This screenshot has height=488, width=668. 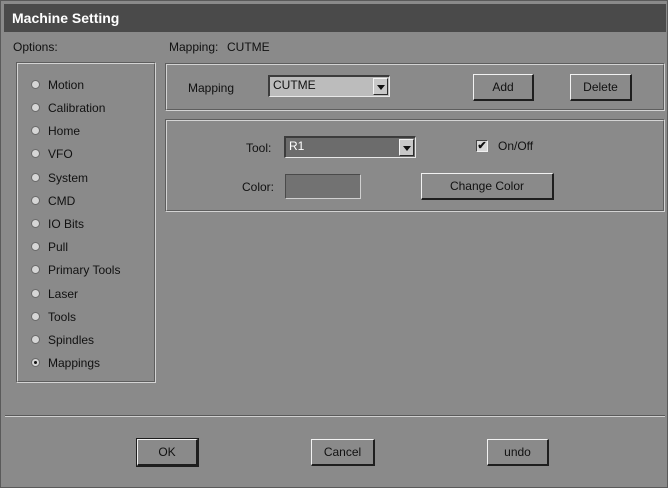 What do you see at coordinates (415, 87) in the screenshot?
I see `mapping-panel: Mapping CUTME Add Delete` at bounding box center [415, 87].